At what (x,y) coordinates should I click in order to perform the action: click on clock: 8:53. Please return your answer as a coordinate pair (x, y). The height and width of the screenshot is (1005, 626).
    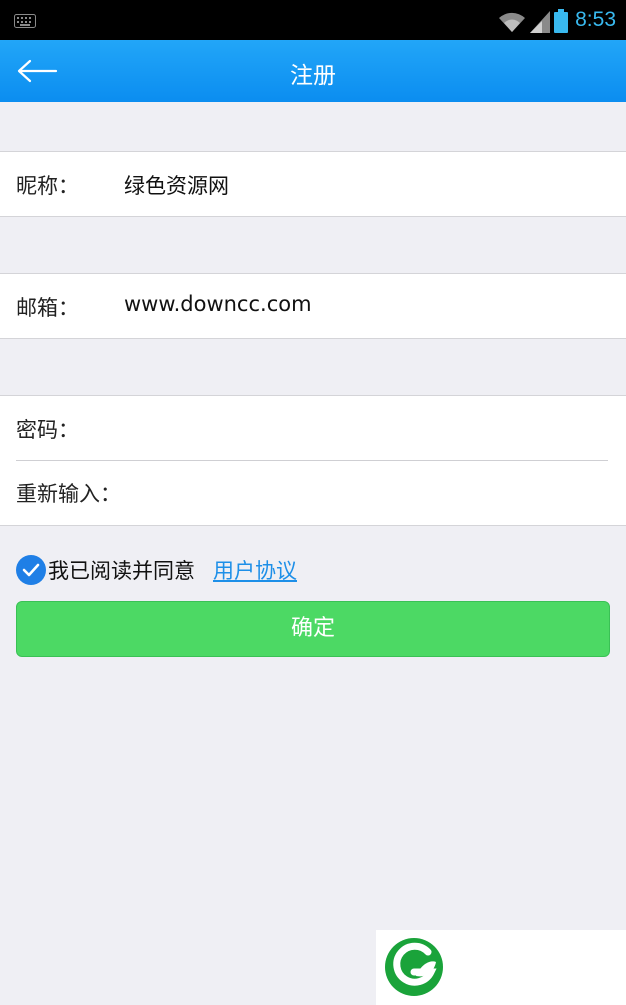
    Looking at the image, I should click on (595, 19).